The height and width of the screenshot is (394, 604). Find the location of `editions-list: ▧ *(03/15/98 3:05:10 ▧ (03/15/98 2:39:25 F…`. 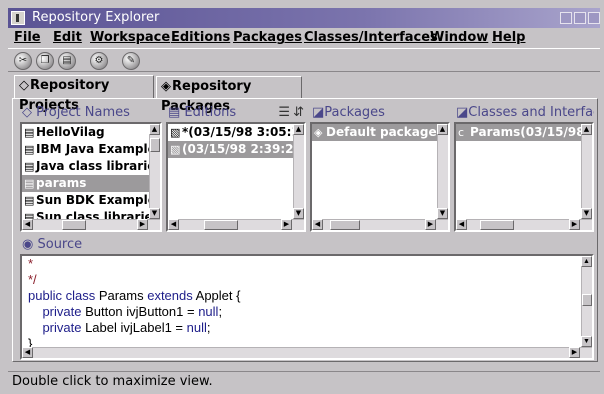

editions-list: ▧ *(03/15/98 3:05:10 ▧ (03/15/98 2:39:25 F… is located at coordinates (236, 177).